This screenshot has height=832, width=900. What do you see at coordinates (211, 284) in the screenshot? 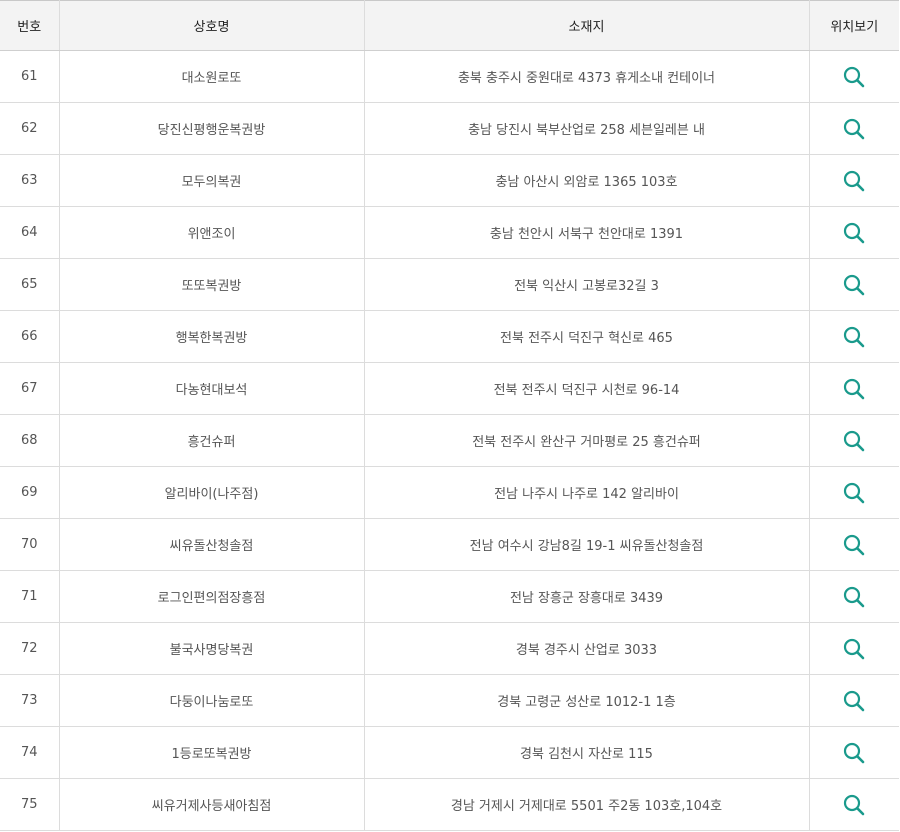
I see `row-store-name: 또또복권방` at bounding box center [211, 284].